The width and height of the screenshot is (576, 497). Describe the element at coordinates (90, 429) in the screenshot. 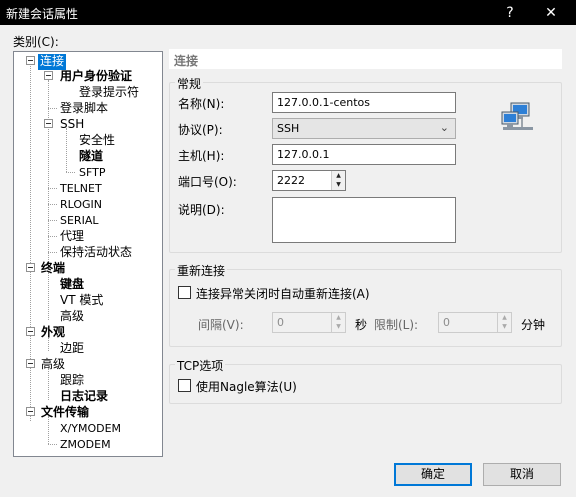

I see `tree-item-xymodem: X/YMODEM` at that location.